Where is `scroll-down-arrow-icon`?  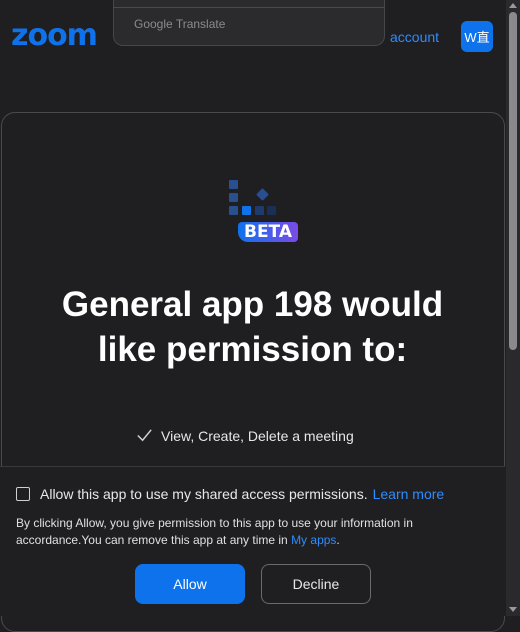
scroll-down-arrow-icon is located at coordinates (513, 609).